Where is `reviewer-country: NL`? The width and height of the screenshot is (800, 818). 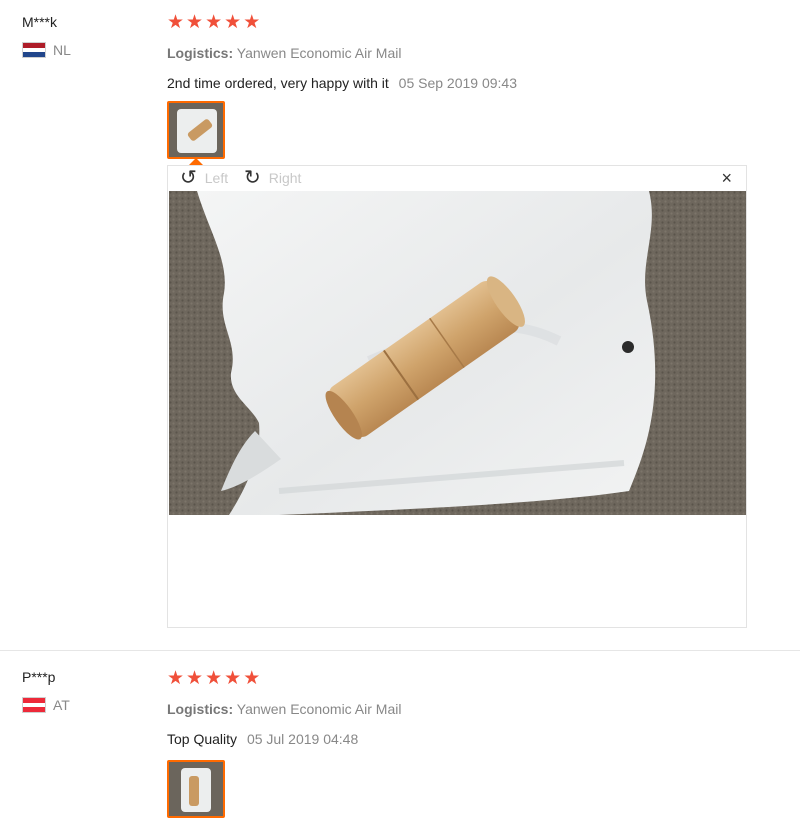
reviewer-country: NL is located at coordinates (46, 50).